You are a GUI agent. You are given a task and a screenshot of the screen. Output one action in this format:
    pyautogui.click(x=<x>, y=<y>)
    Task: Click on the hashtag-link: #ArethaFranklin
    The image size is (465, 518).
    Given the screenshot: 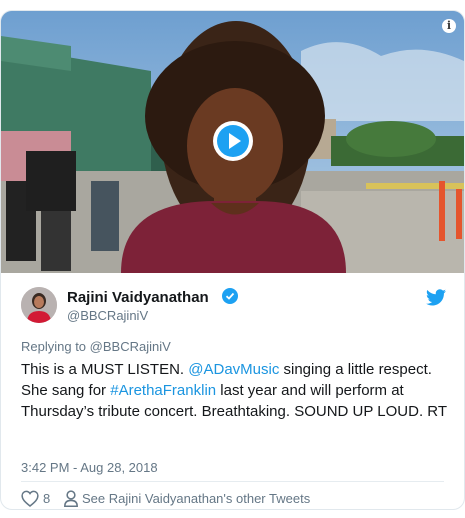 What is the action you would take?
    pyautogui.click(x=163, y=390)
    